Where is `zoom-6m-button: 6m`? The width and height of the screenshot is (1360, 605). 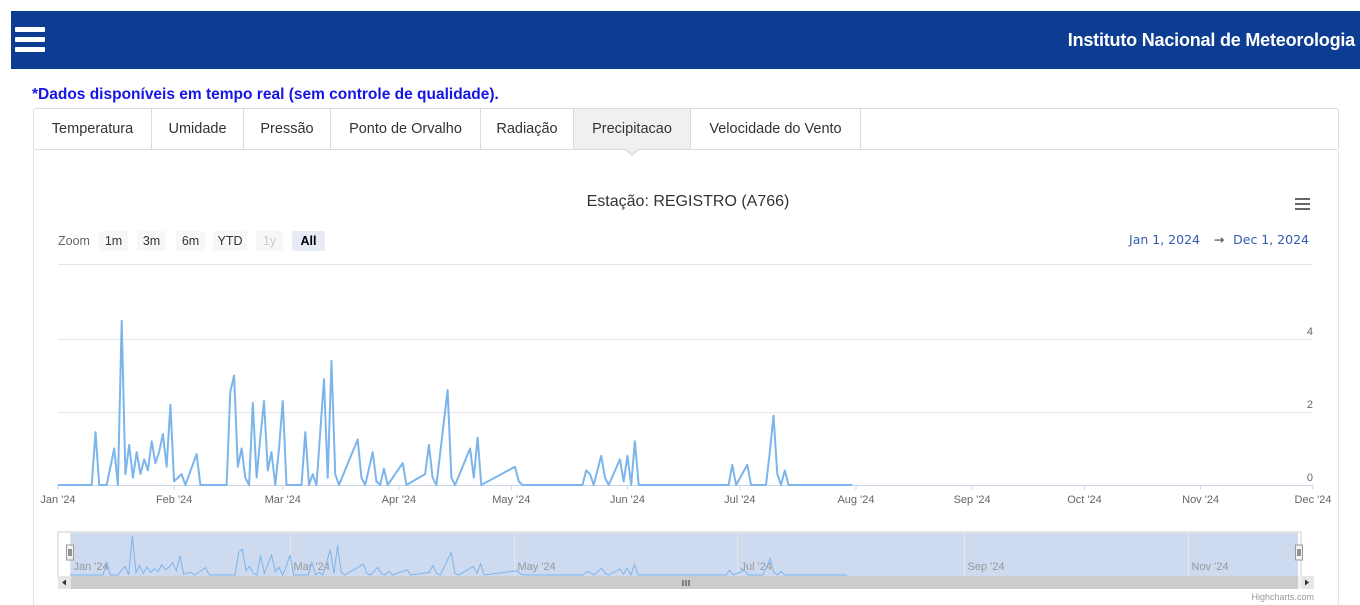 zoom-6m-button: 6m is located at coordinates (190, 241).